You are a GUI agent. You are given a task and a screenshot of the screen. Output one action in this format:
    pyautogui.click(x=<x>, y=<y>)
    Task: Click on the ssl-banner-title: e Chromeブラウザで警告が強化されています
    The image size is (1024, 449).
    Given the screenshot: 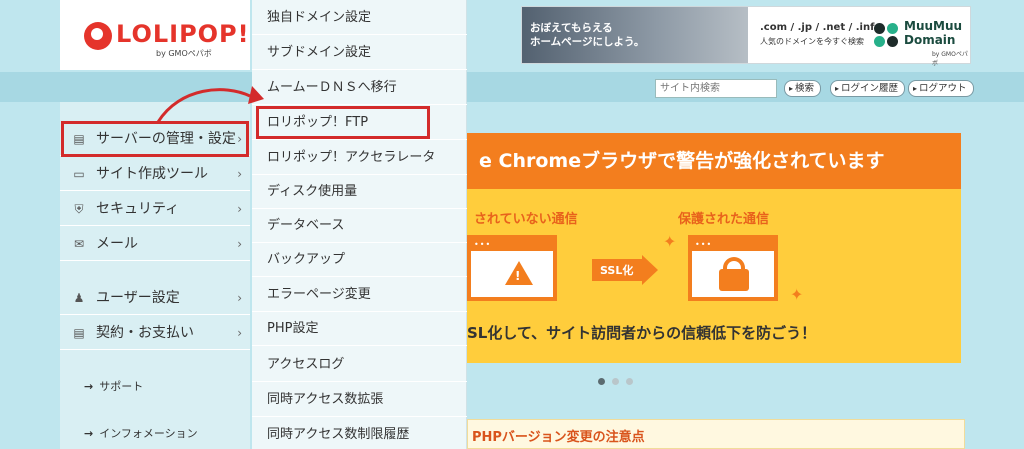 What is the action you would take?
    pyautogui.click(x=714, y=161)
    